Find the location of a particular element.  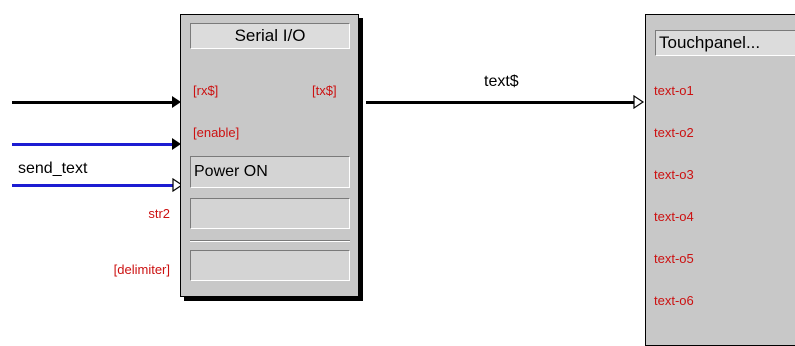

input-text-o5: text-o5 is located at coordinates (674, 258).